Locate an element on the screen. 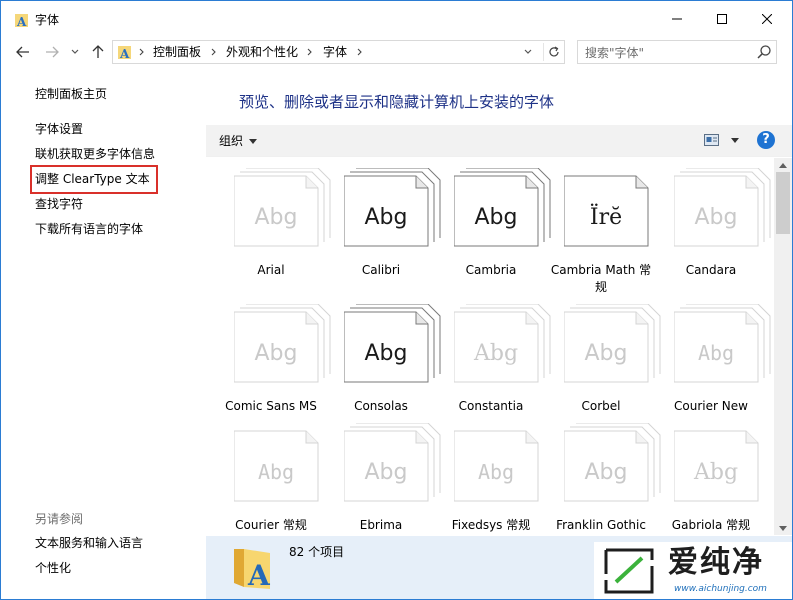 The image size is (793, 600). get-more-font-info-link: 联机获取更多字体信息 is located at coordinates (95, 154).